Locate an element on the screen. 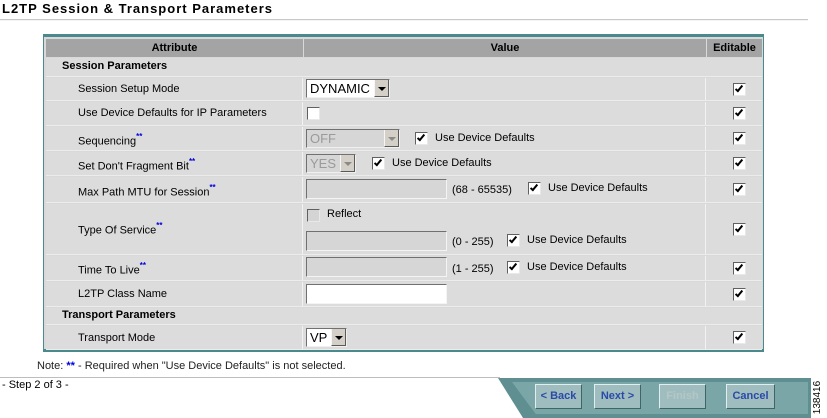 Image resolution: width=827 pixels, height=418 pixels. dont-fragment-label: Set Don't Fragment Bit** is located at coordinates (137, 165).